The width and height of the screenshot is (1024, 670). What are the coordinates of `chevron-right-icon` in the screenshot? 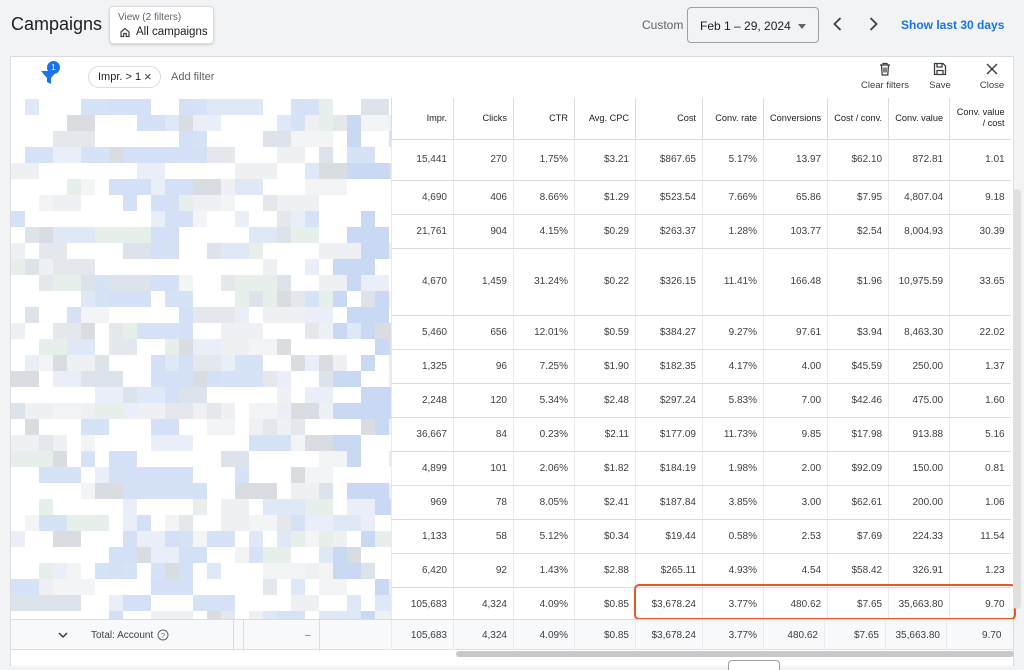 It's located at (873, 24).